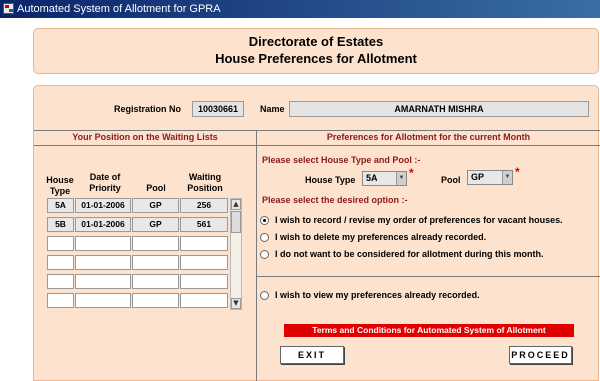 The height and width of the screenshot is (381, 600). What do you see at coordinates (272, 109) in the screenshot?
I see `name-label: Name` at bounding box center [272, 109].